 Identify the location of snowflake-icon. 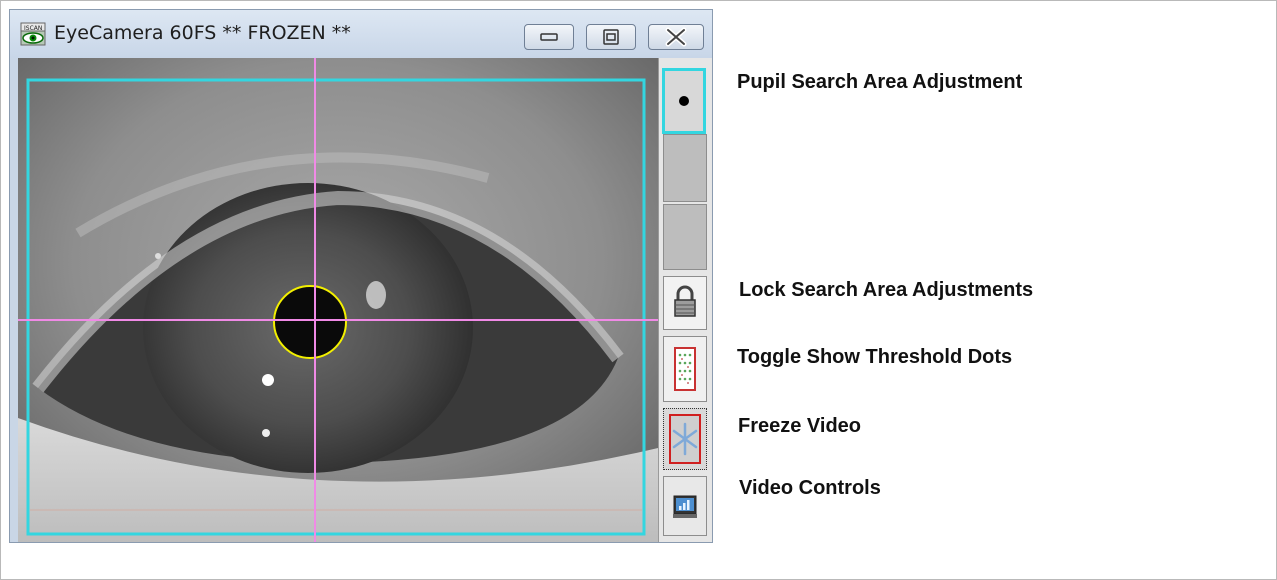
(685, 439).